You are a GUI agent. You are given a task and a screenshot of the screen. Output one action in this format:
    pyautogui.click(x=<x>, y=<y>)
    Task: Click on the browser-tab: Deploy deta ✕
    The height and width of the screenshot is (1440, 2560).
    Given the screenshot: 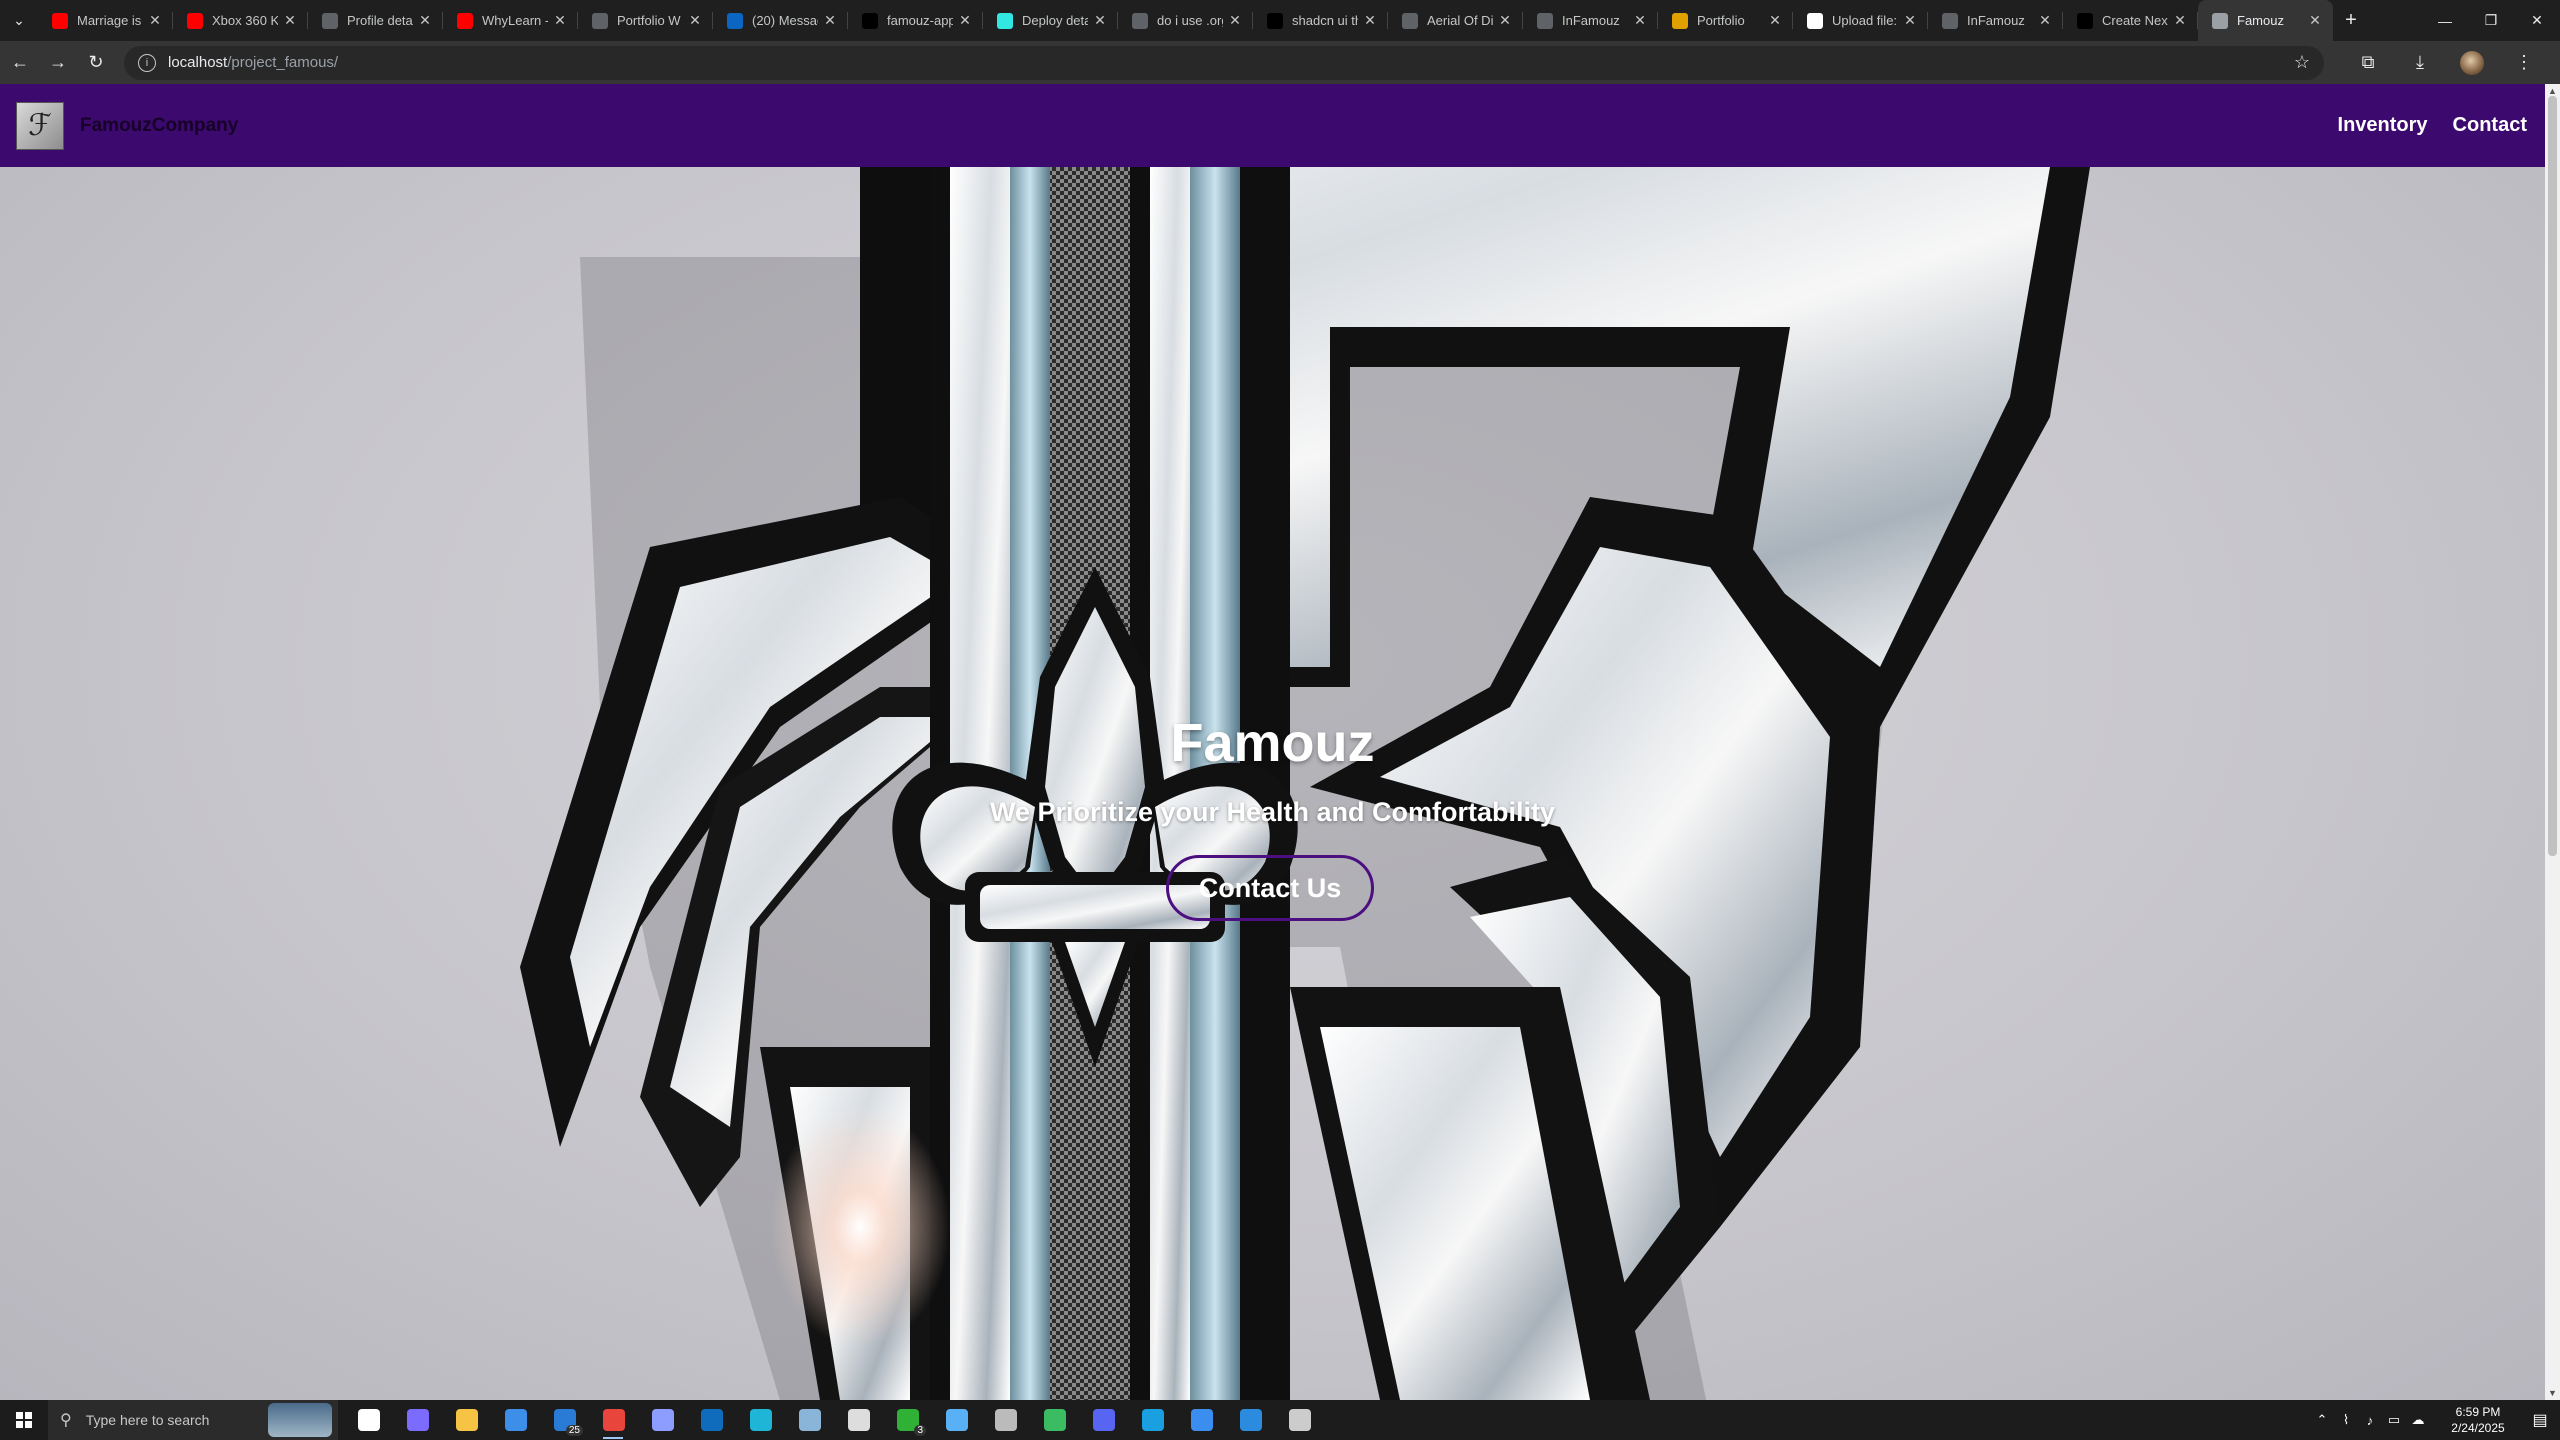 What is the action you would take?
    pyautogui.click(x=1050, y=20)
    